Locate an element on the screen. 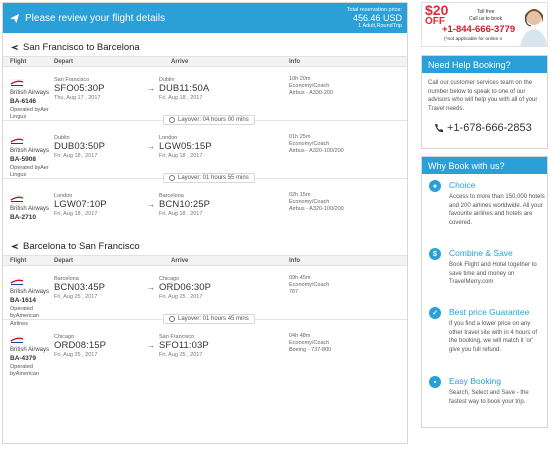  flight-number: BA-1614 is located at coordinates (23, 300).